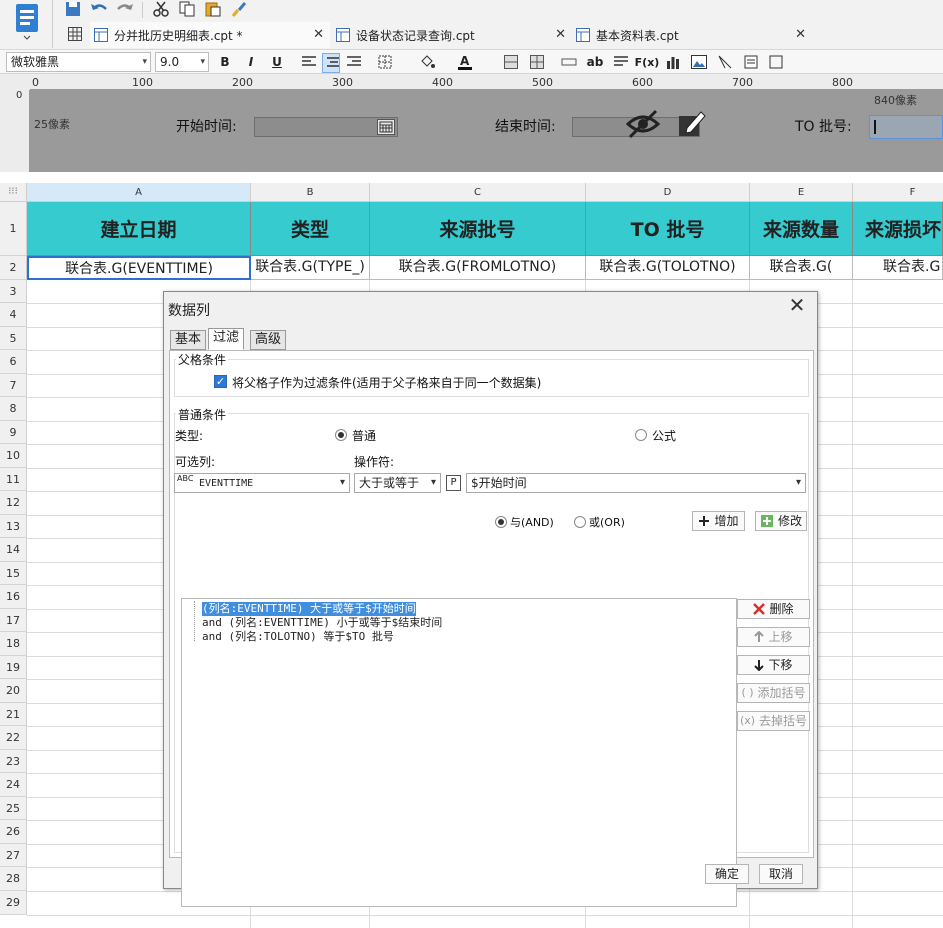  I want to click on unmerge-icon, so click(537, 62).